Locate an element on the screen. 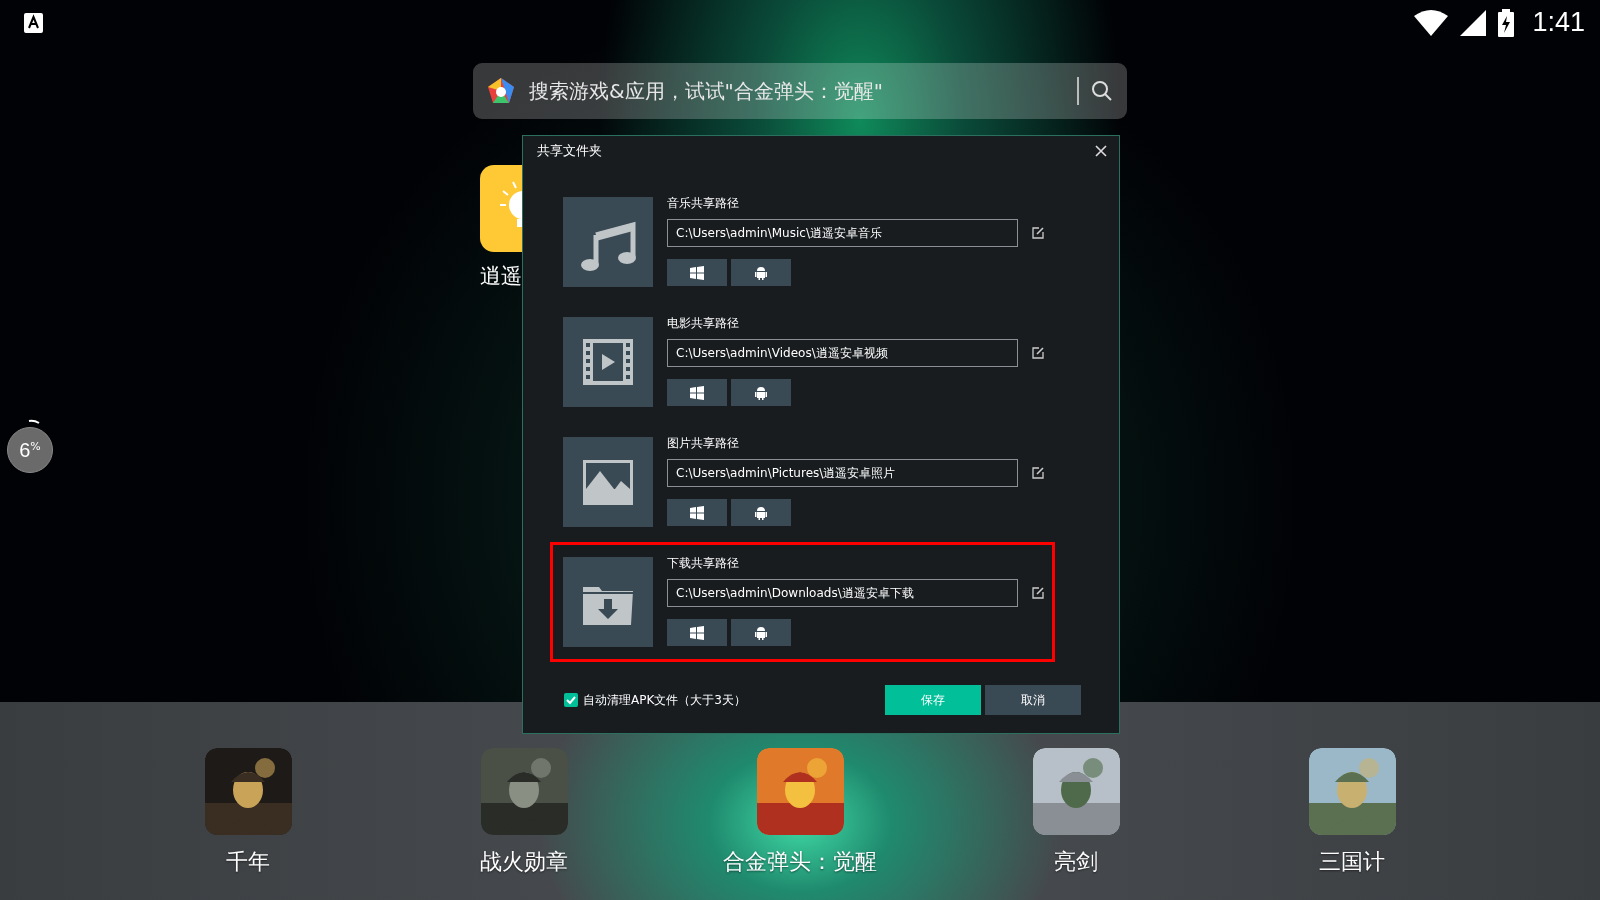 This screenshot has height=900, width=1600. music-note-icon is located at coordinates (608, 242).